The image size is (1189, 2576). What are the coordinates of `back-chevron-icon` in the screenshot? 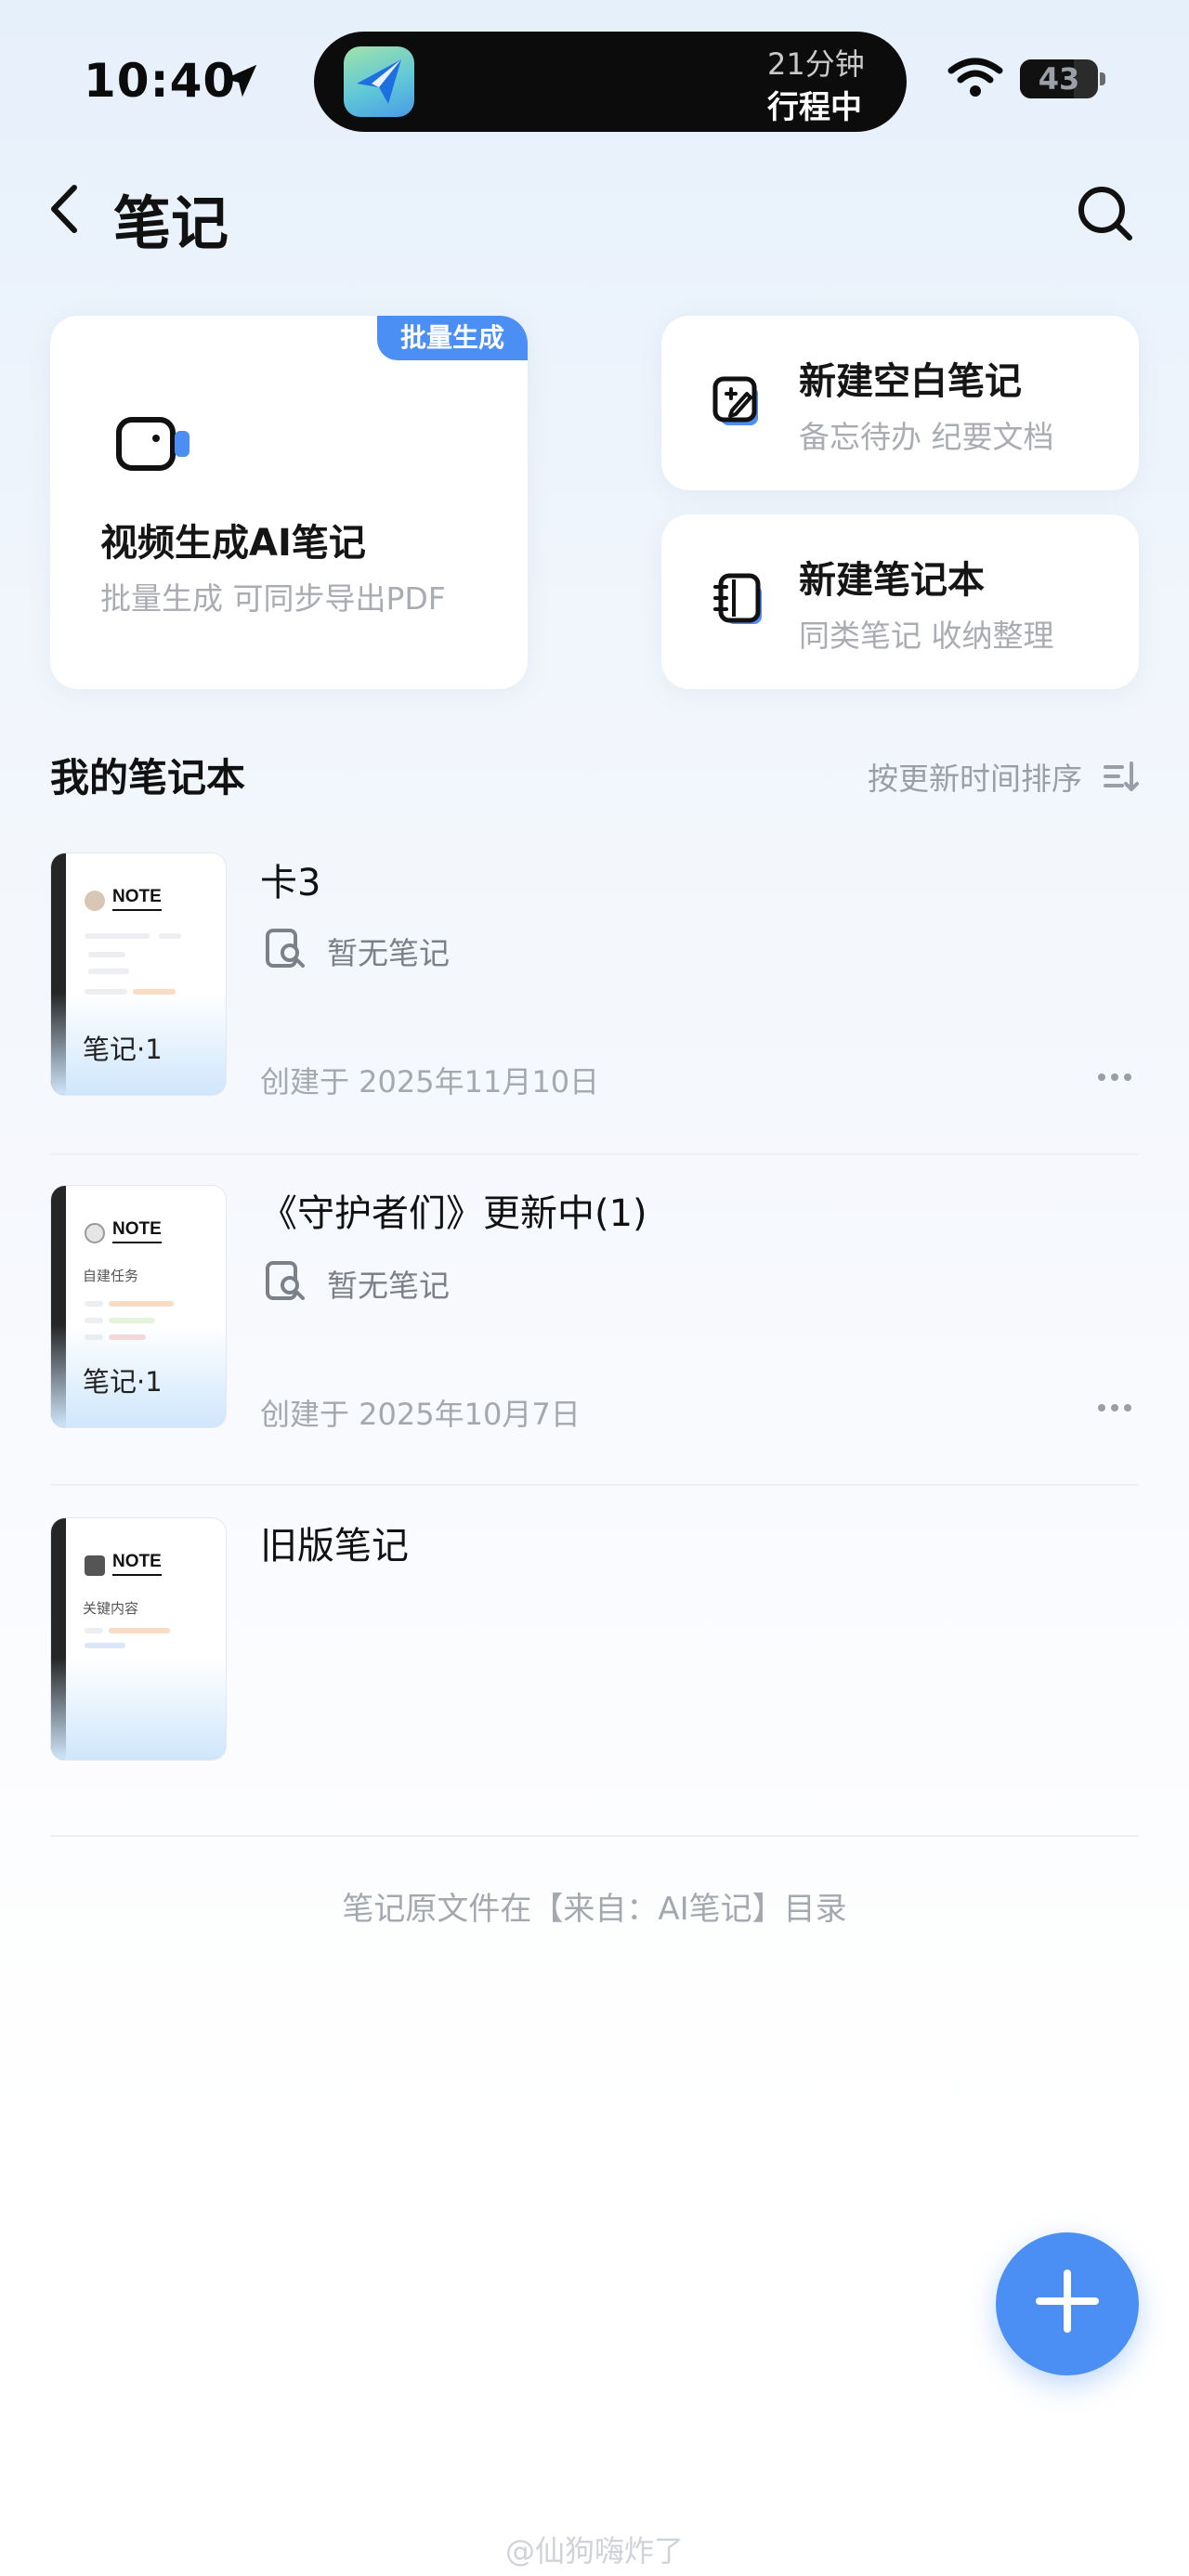 It's located at (65, 208).